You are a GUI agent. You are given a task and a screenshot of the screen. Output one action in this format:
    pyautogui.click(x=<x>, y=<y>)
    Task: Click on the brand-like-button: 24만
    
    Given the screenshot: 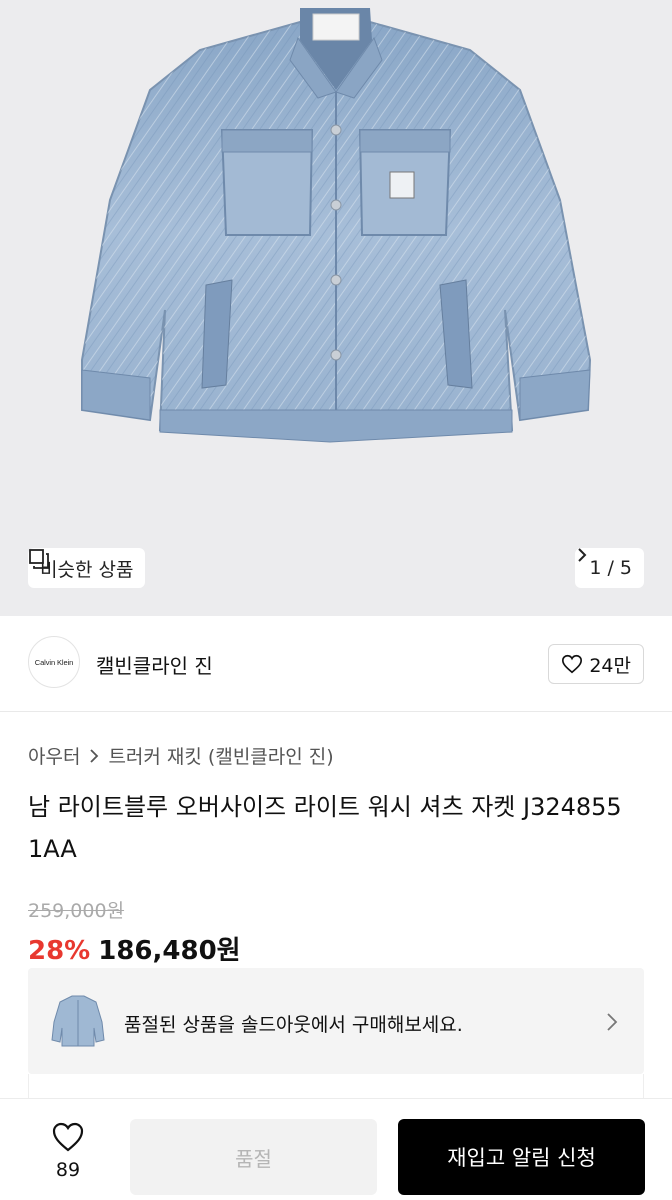 What is the action you would take?
    pyautogui.click(x=596, y=664)
    